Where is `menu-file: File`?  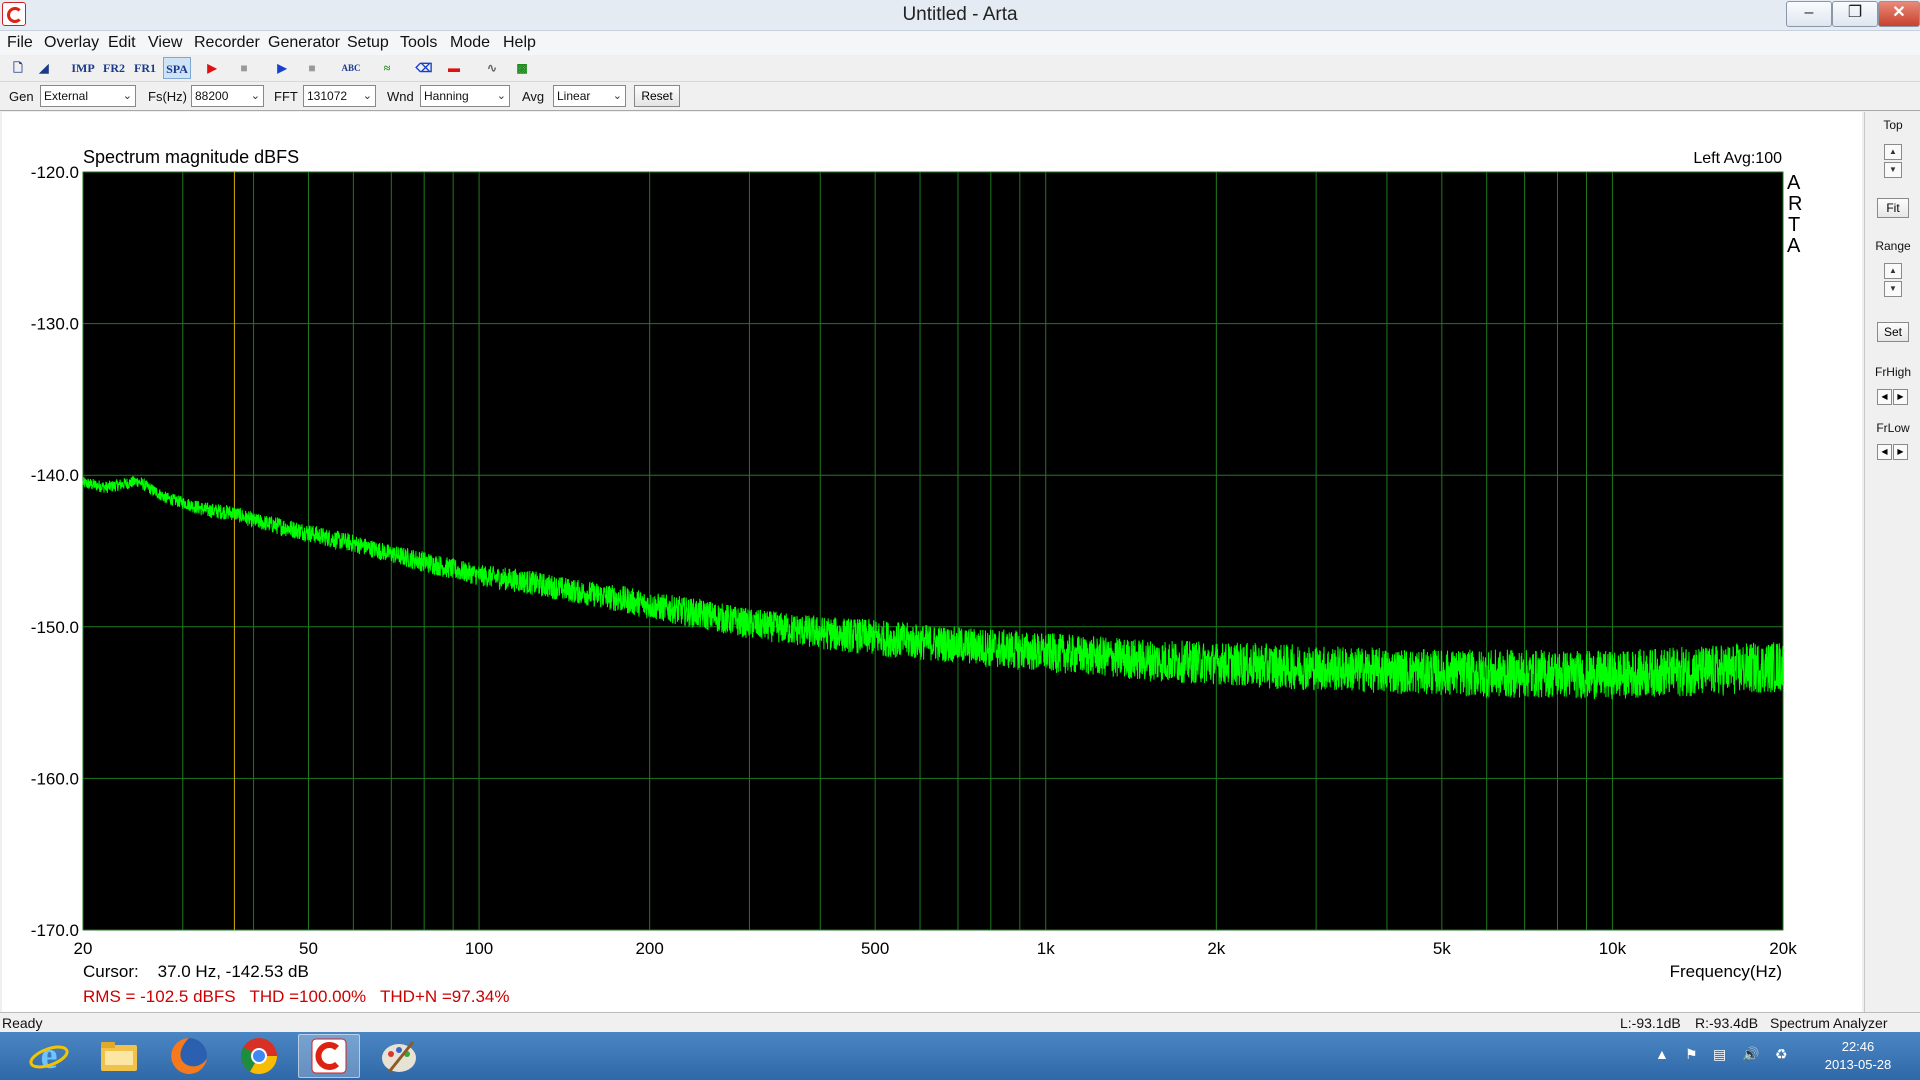 menu-file: File is located at coordinates (20, 43).